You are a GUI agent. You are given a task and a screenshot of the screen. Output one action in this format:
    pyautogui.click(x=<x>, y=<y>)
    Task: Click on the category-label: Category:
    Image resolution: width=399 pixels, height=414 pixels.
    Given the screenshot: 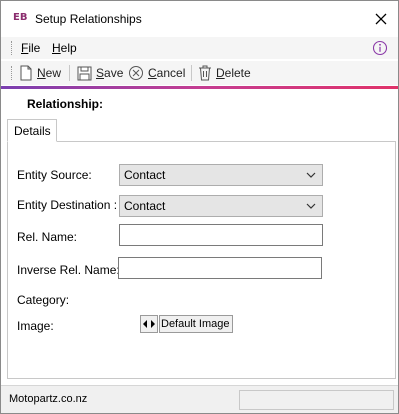 What is the action you would take?
    pyautogui.click(x=43, y=300)
    